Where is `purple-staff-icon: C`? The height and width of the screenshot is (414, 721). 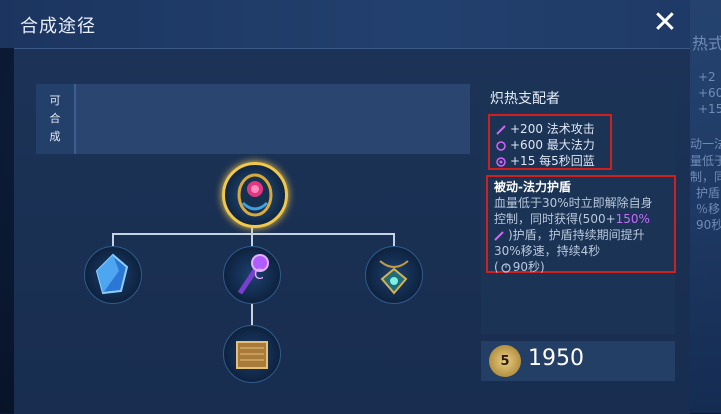
purple-staff-icon: C is located at coordinates (252, 275).